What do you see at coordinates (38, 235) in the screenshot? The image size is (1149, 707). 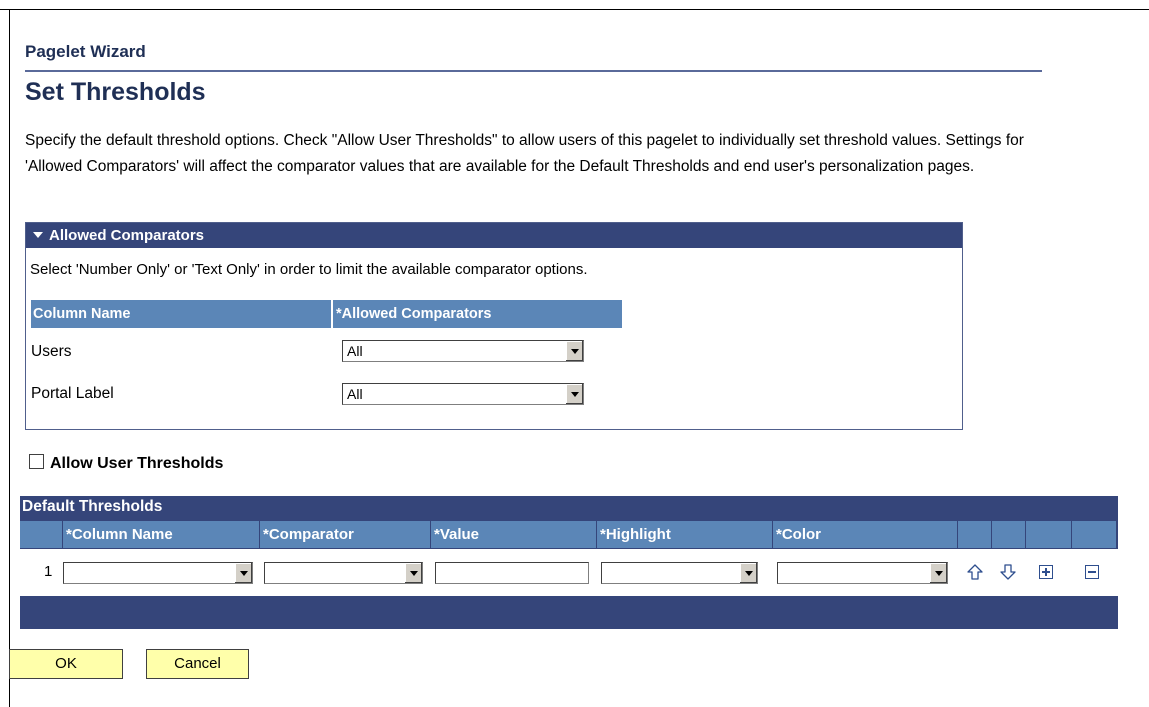 I see `collapse-triangle-icon` at bounding box center [38, 235].